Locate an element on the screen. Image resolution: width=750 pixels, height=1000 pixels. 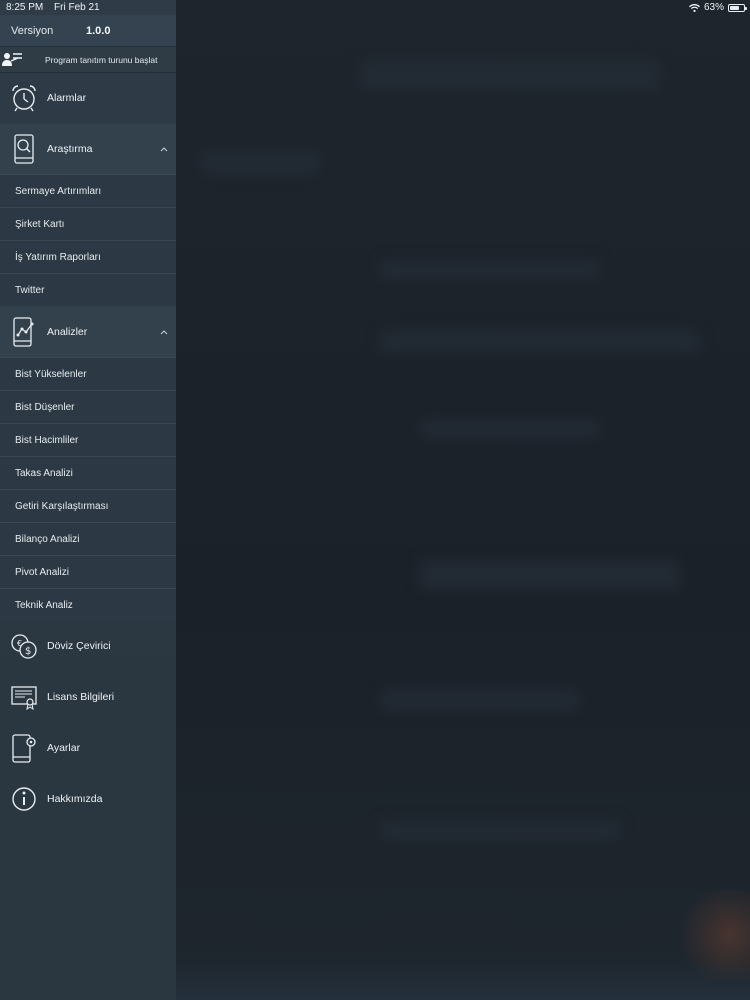
menu-item-license: Lisans Bilgileri is located at coordinates (88, 697).